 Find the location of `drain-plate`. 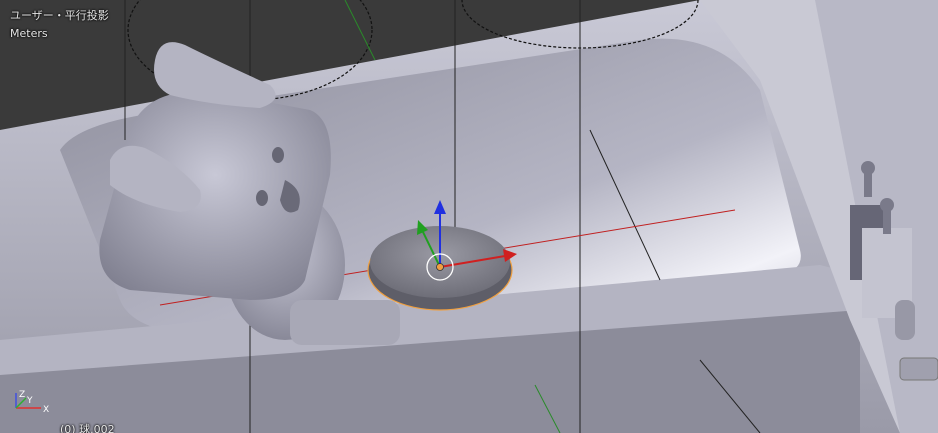

drain-plate is located at coordinates (918, 369).